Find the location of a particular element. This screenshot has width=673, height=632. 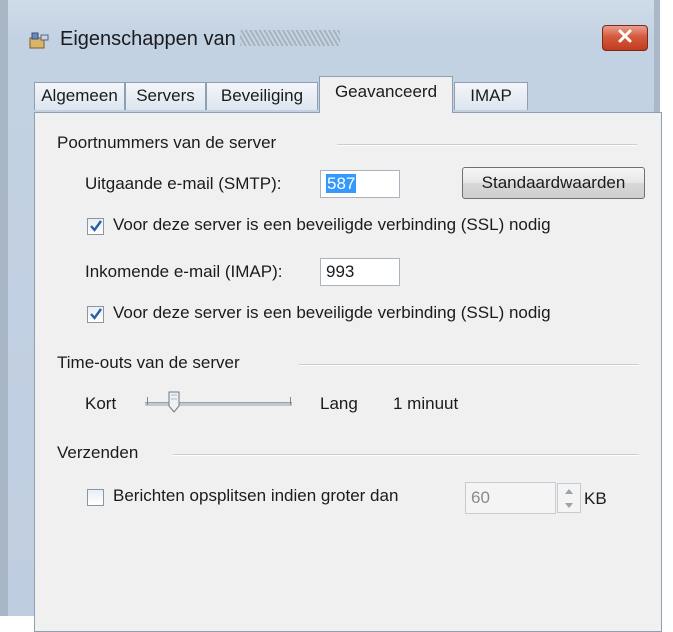

imap-ssl-checkbox is located at coordinates (95, 314).